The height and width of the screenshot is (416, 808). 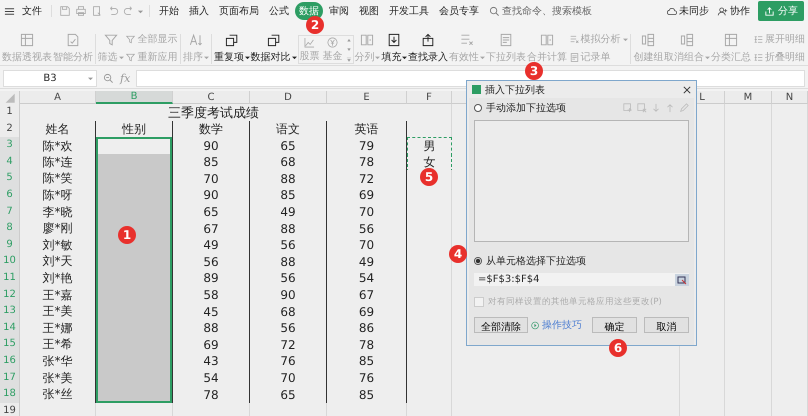 What do you see at coordinates (279, 11) in the screenshot?
I see `menu-tab: 公式` at bounding box center [279, 11].